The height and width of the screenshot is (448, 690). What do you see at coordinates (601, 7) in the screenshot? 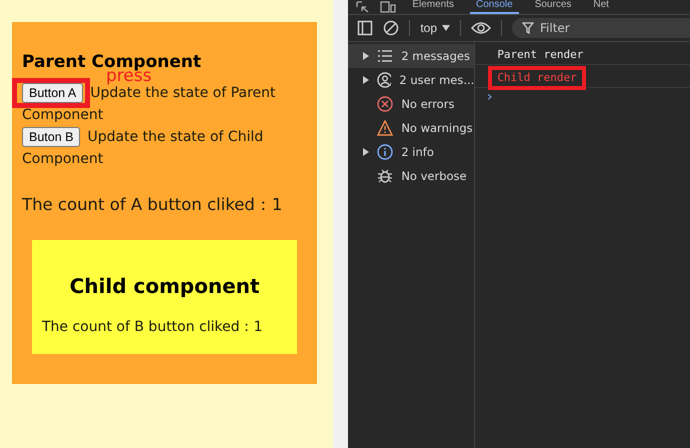
I see `devtools-tab: Net` at bounding box center [601, 7].